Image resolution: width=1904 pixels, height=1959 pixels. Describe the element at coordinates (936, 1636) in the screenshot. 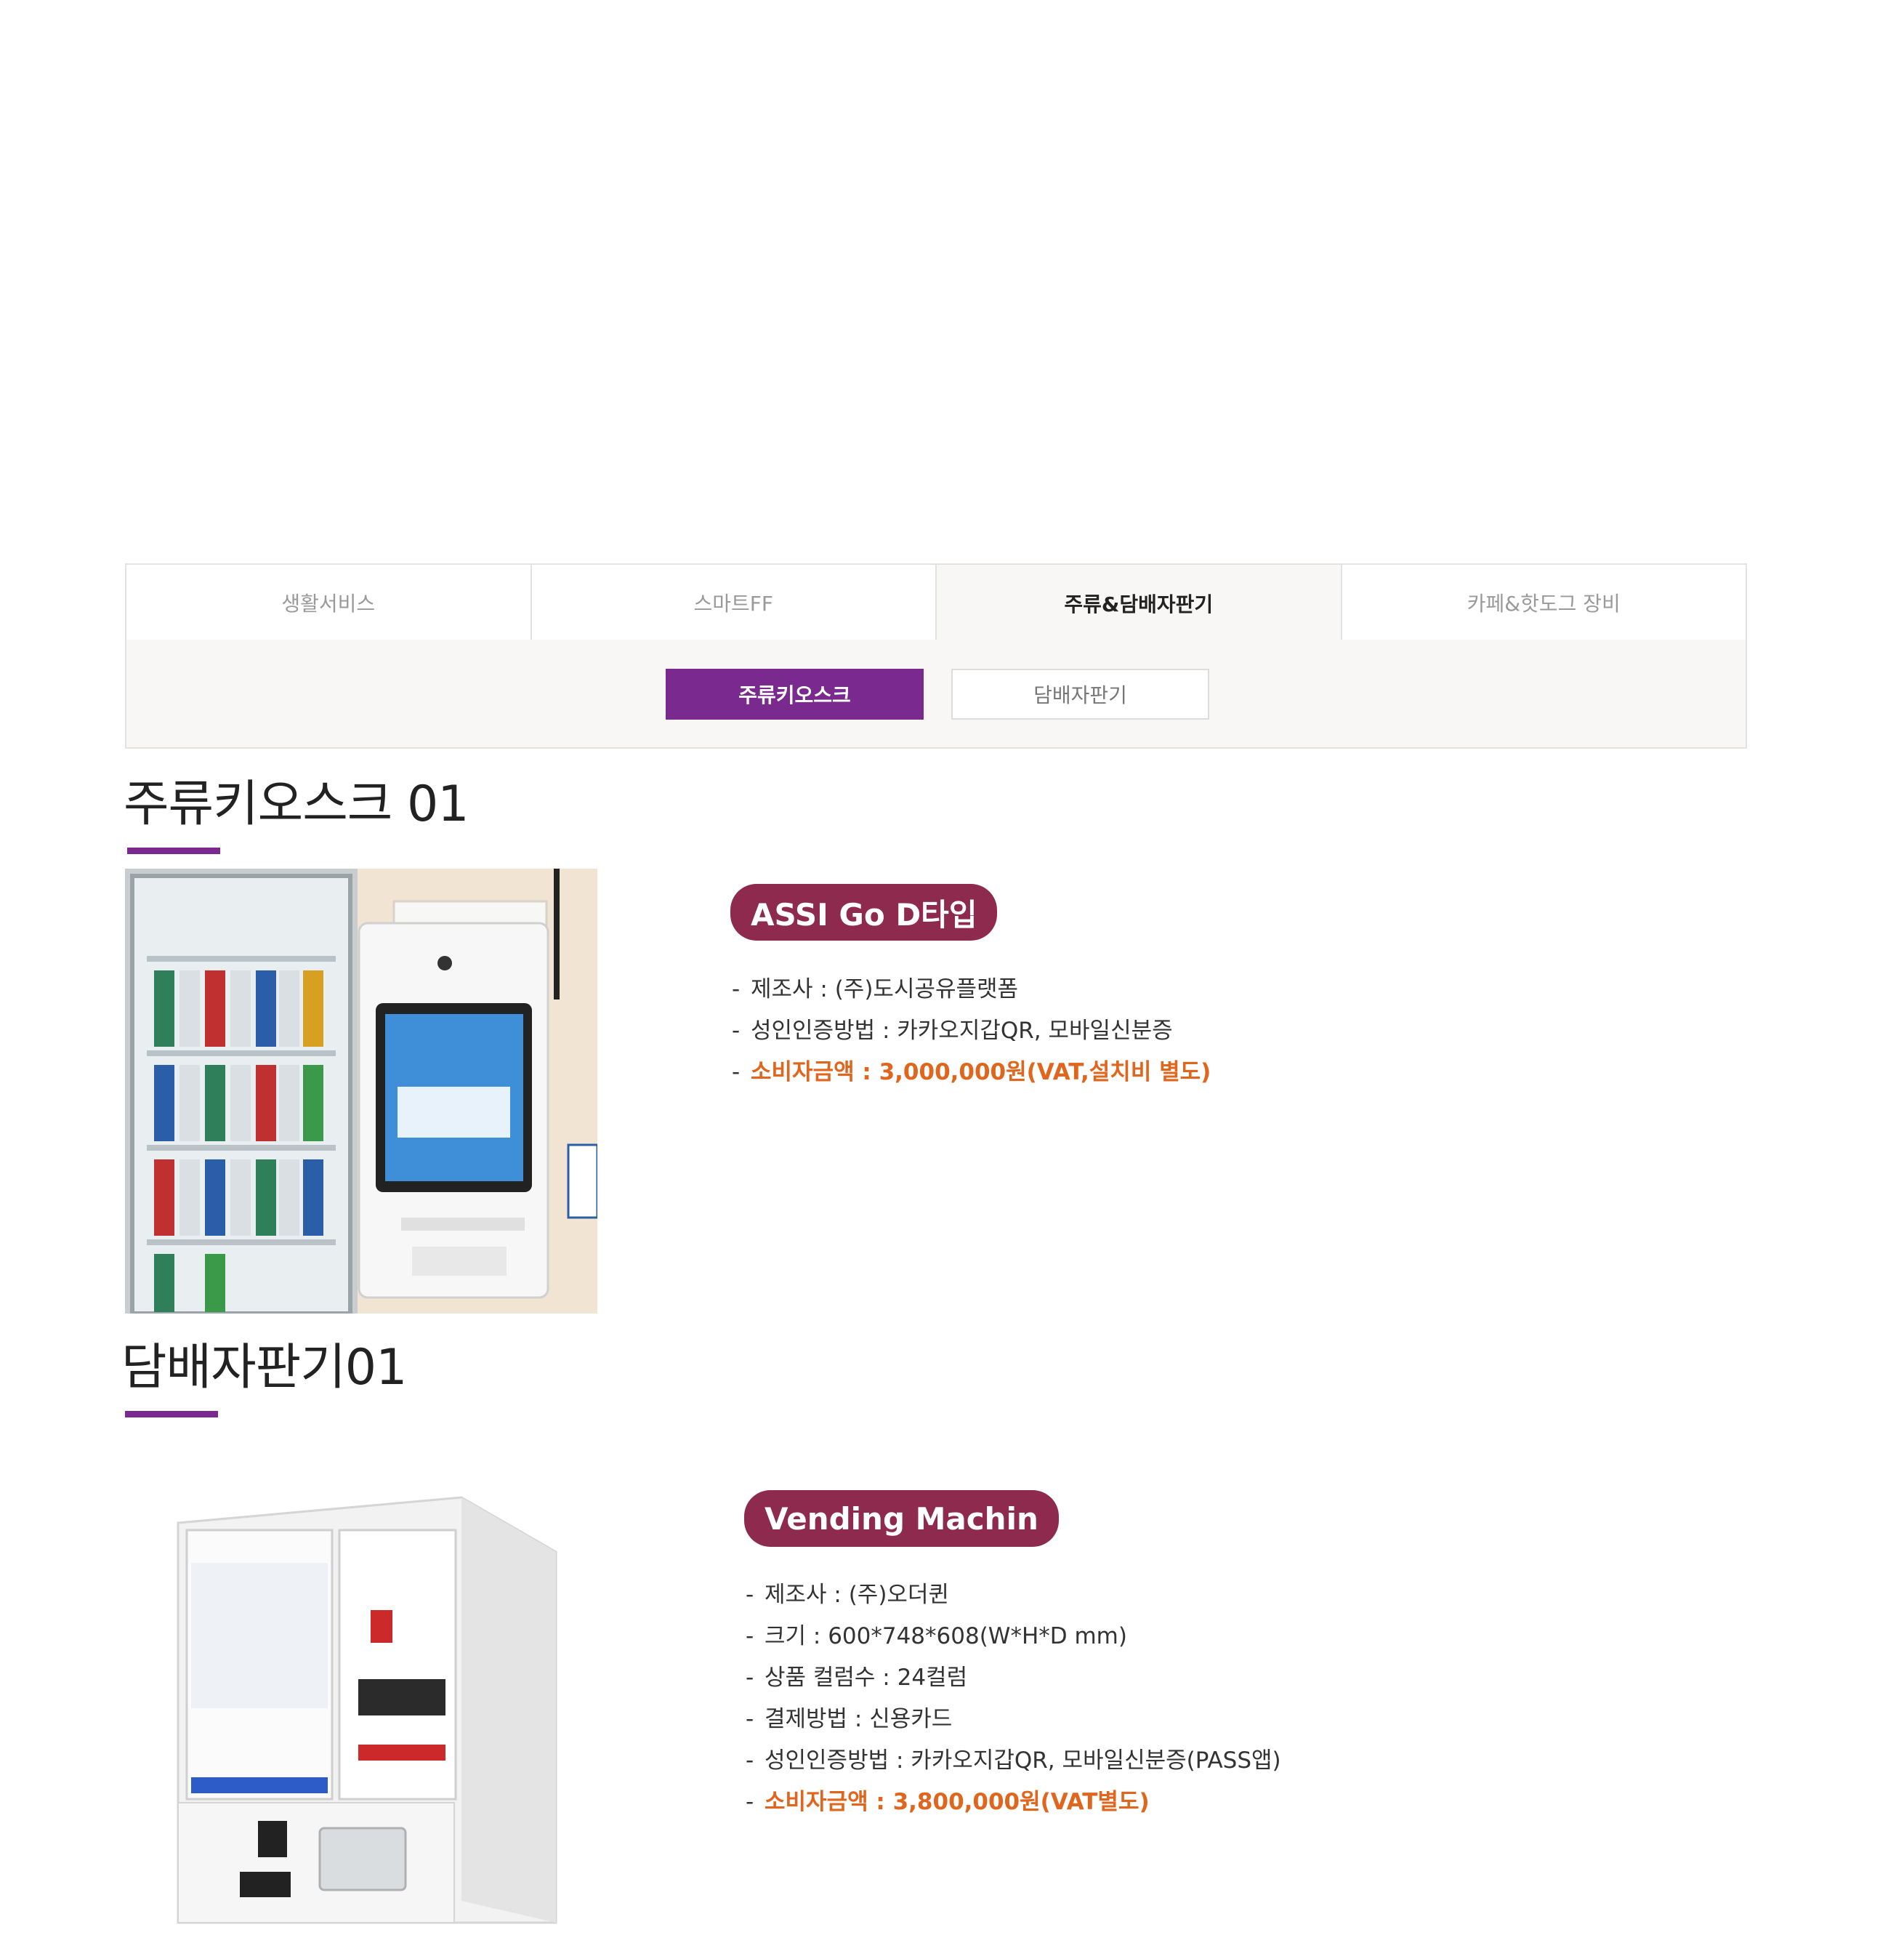

I see `spec-size: - 크기 : 600*748*608(W*H*D mm)` at that location.